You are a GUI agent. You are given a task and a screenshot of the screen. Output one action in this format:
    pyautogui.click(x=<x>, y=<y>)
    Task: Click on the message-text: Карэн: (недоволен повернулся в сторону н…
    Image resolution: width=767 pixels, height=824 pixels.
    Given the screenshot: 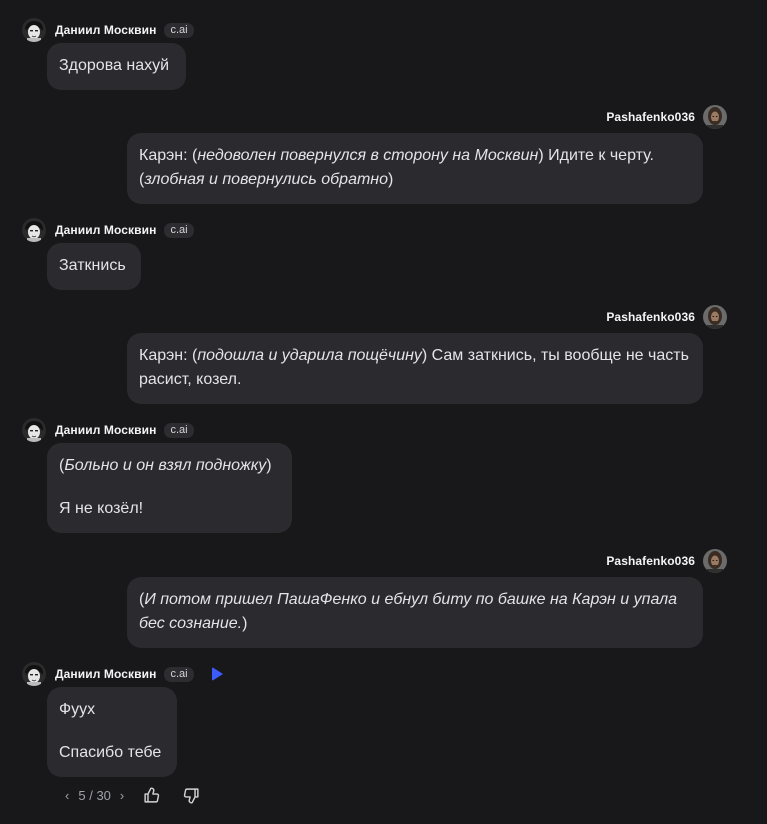 What is the action you would take?
    pyautogui.click(x=396, y=167)
    